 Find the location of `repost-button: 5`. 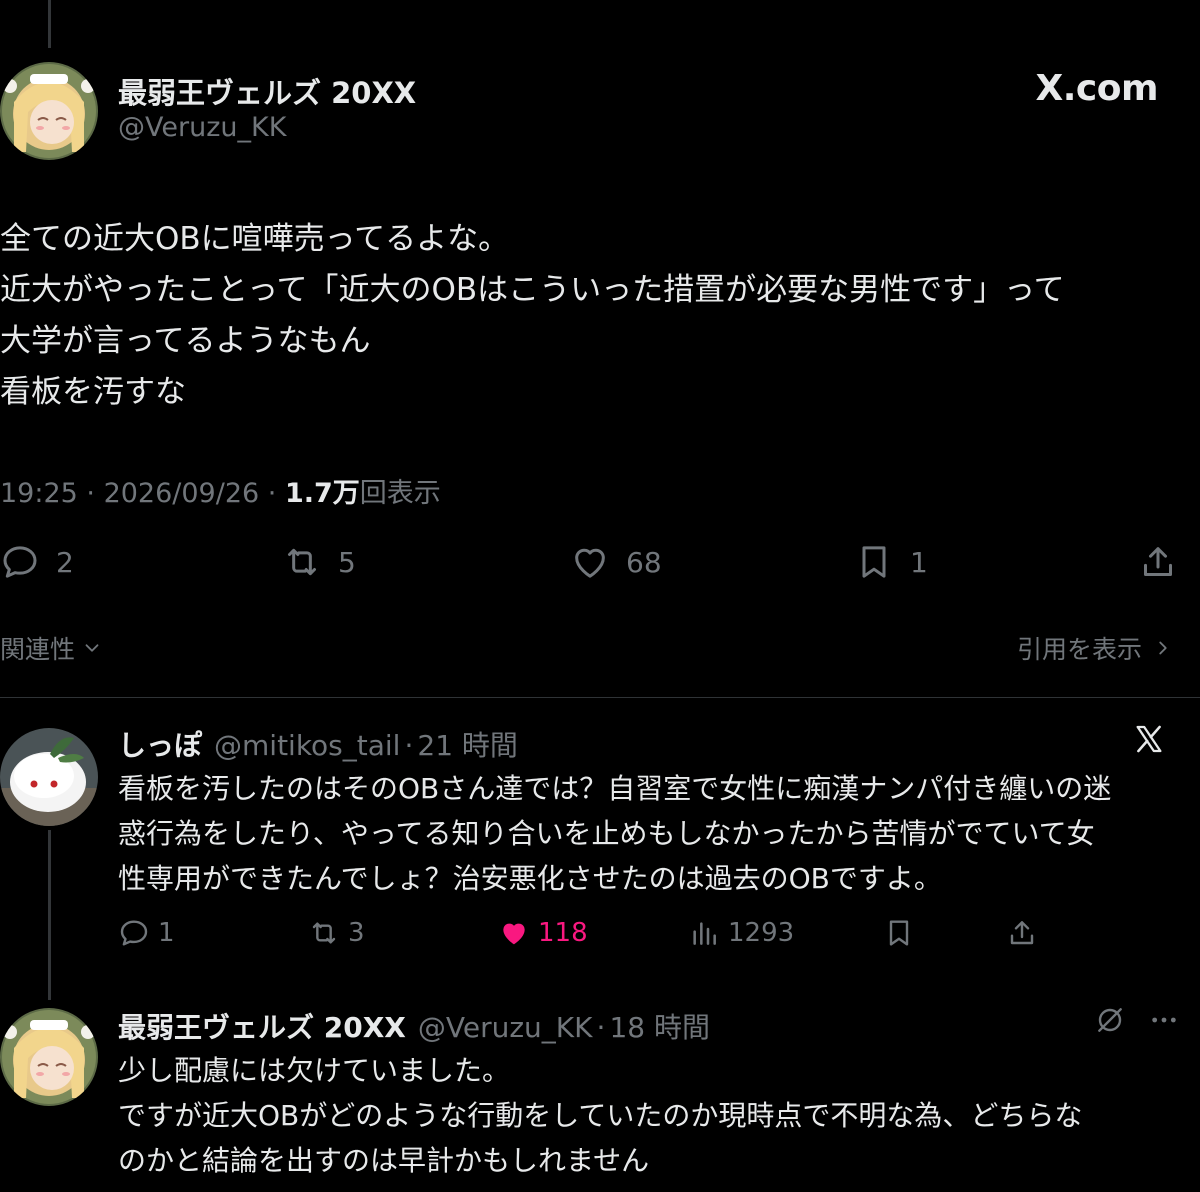

repost-button: 5 is located at coordinates (319, 562).